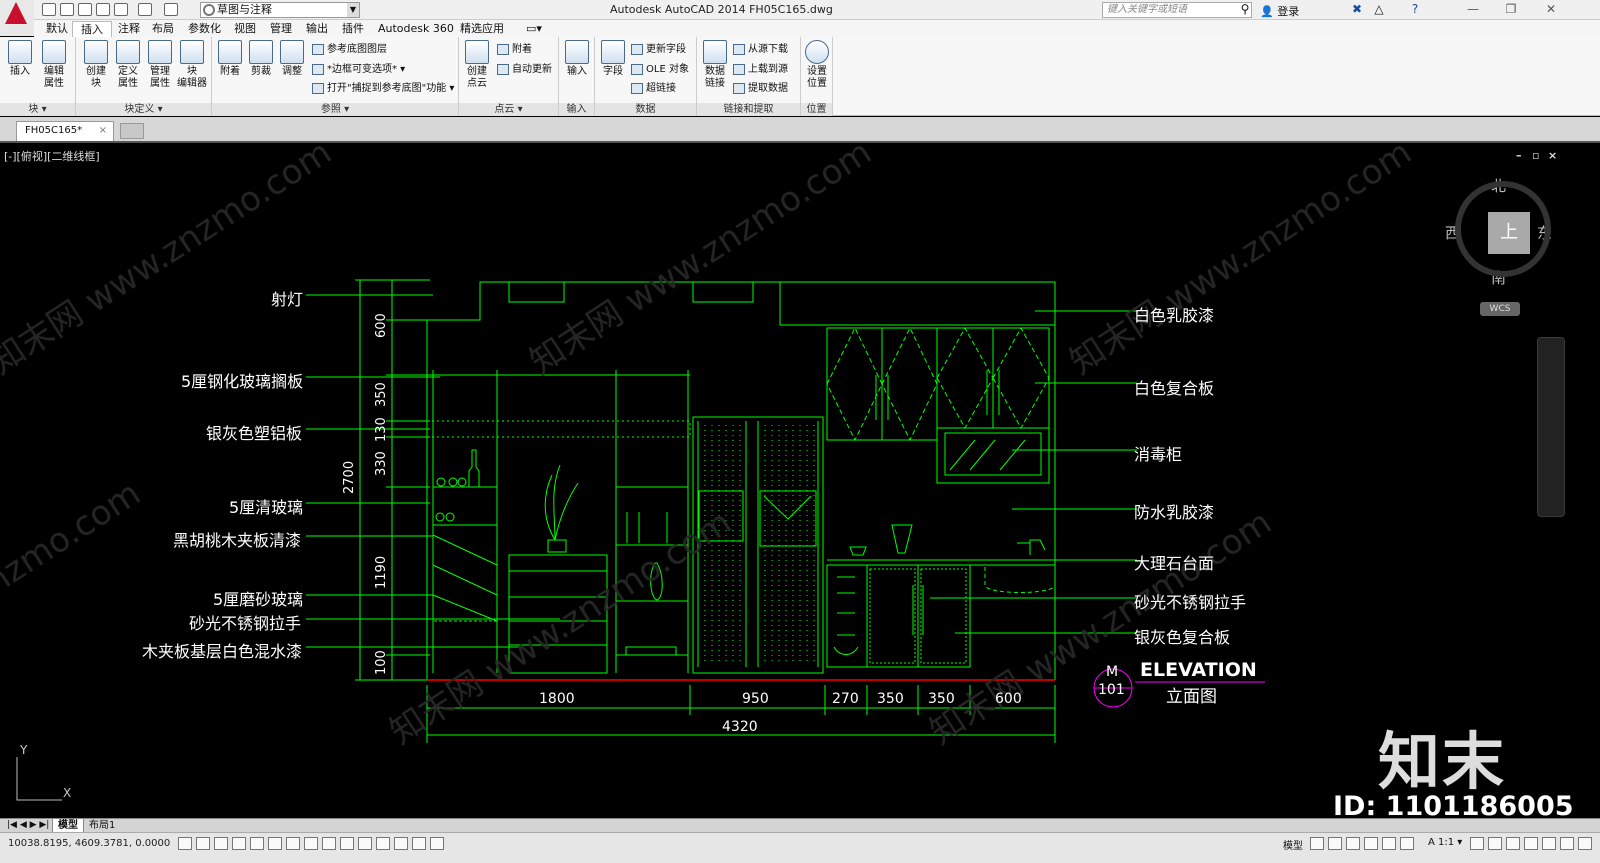 This screenshot has width=1600, height=863. I want to click on snap-underlay-dropdown: 打开"捕捉到参考底图"功能 ▾, so click(383, 88).